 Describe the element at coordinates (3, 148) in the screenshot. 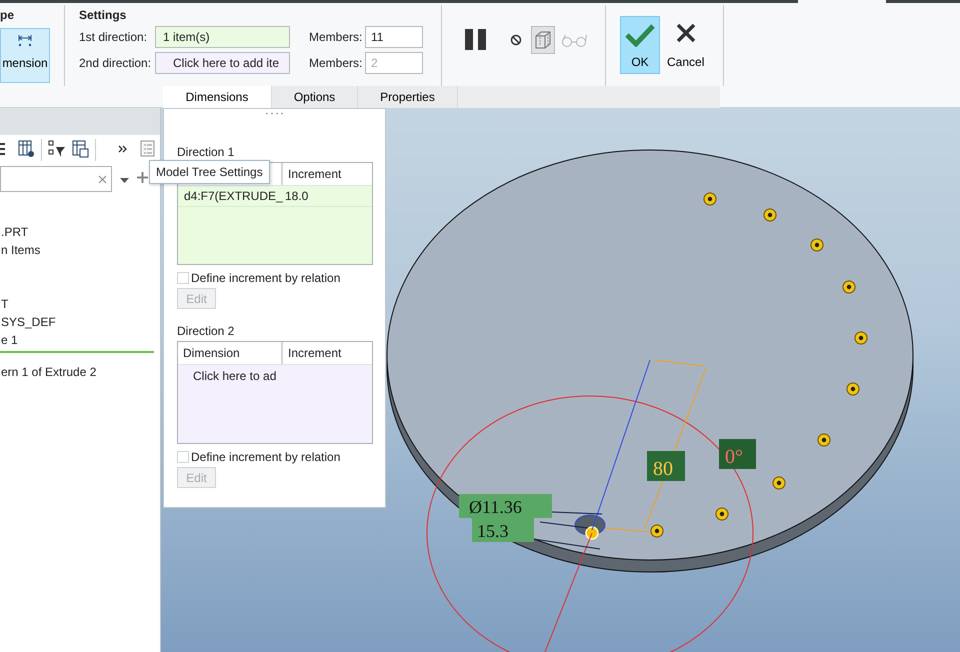

I see `list-icon` at that location.